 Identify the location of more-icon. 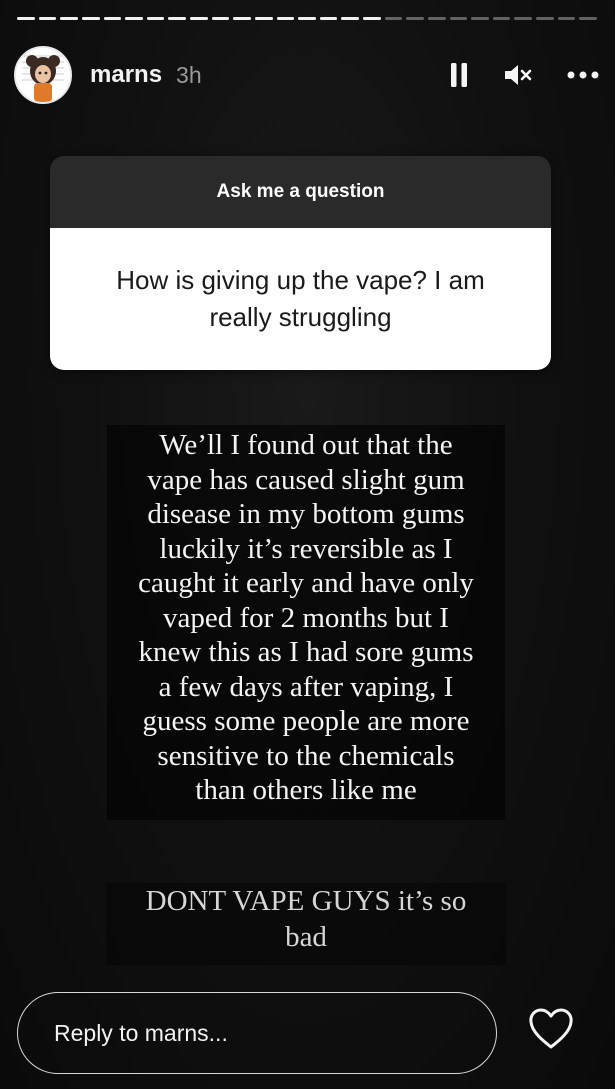
(583, 75).